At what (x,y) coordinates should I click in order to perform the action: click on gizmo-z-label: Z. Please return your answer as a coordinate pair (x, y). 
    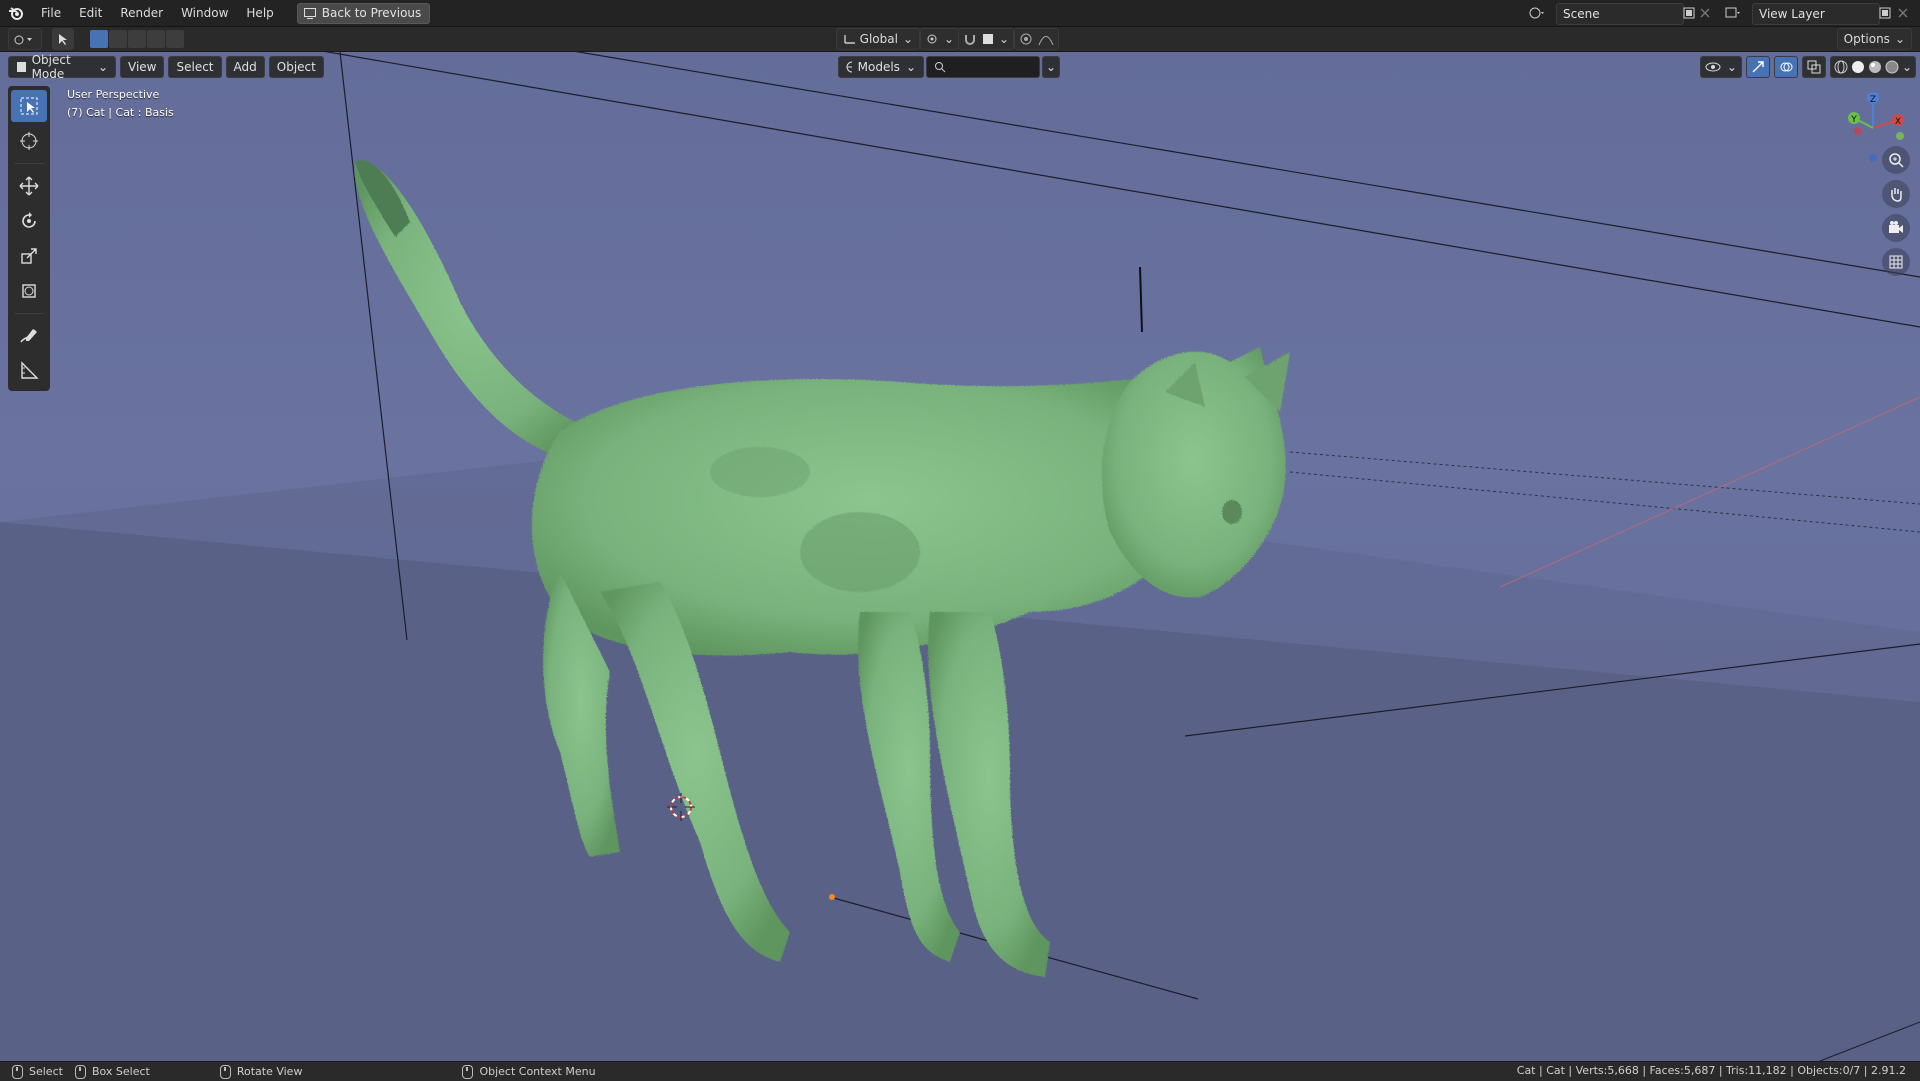
    Looking at the image, I should click on (1873, 100).